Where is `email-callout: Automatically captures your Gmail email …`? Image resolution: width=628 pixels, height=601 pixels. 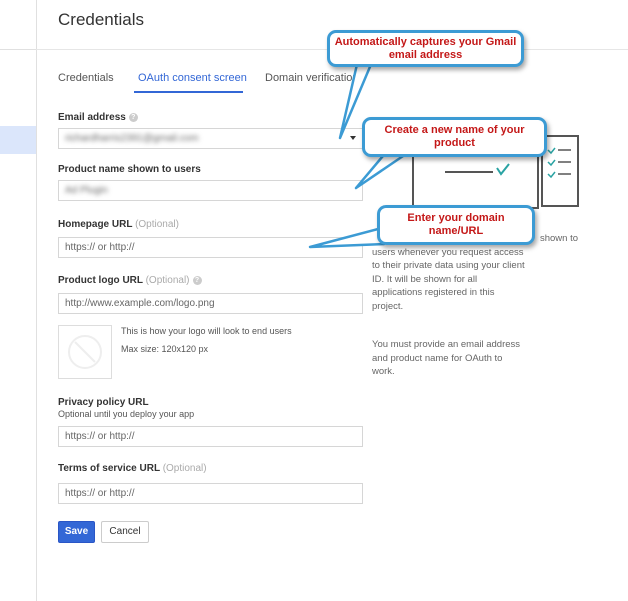
email-callout: Automatically captures your Gmail email … is located at coordinates (425, 48).